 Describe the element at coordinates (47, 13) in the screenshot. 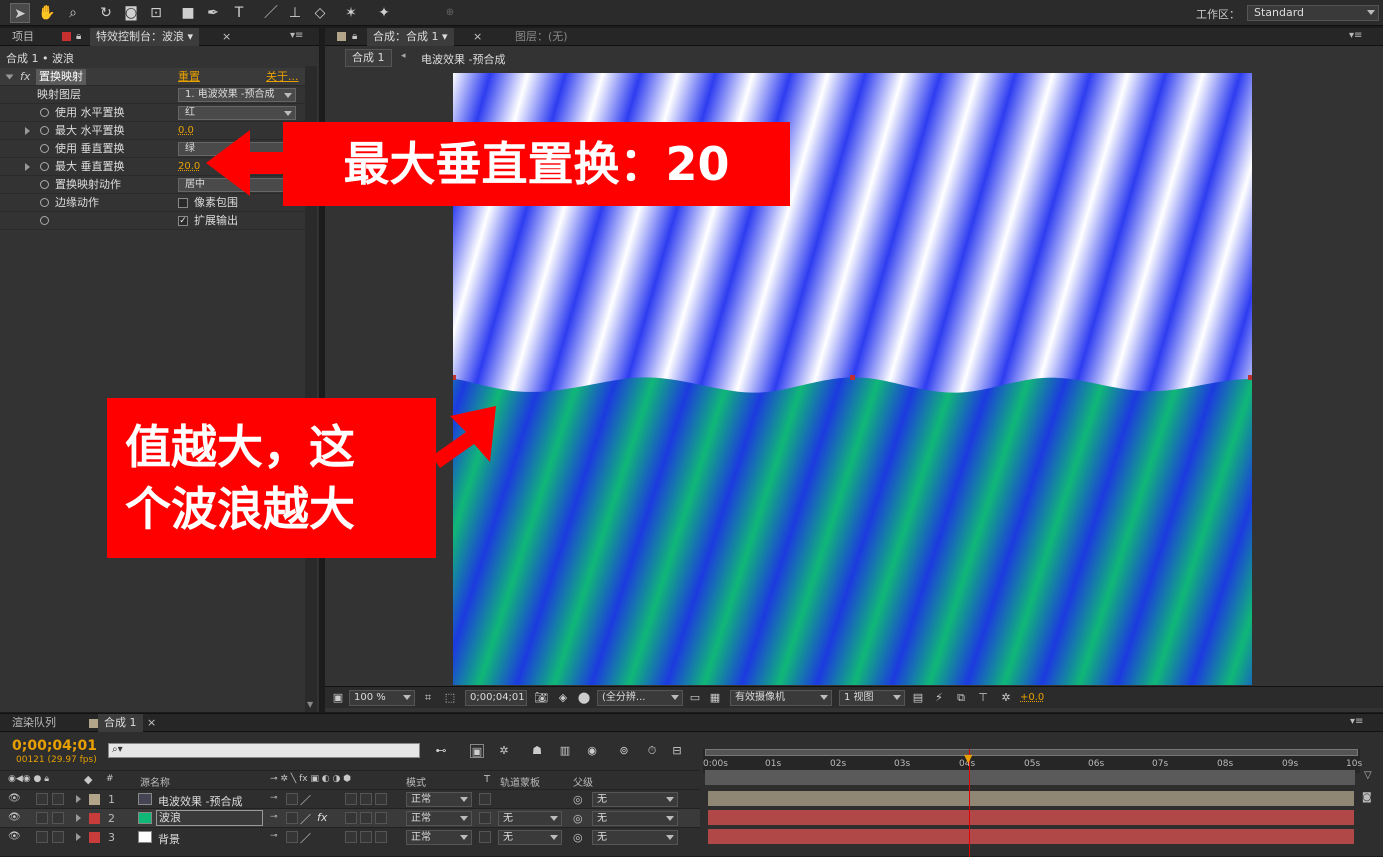

I see `hand-tool-icon: ✋` at that location.